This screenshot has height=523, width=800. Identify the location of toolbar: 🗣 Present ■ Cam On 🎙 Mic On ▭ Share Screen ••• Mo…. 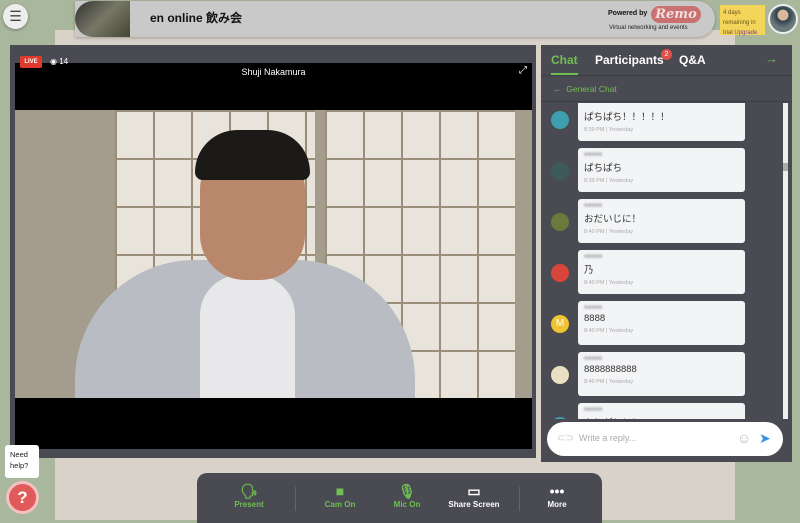
(399, 498).